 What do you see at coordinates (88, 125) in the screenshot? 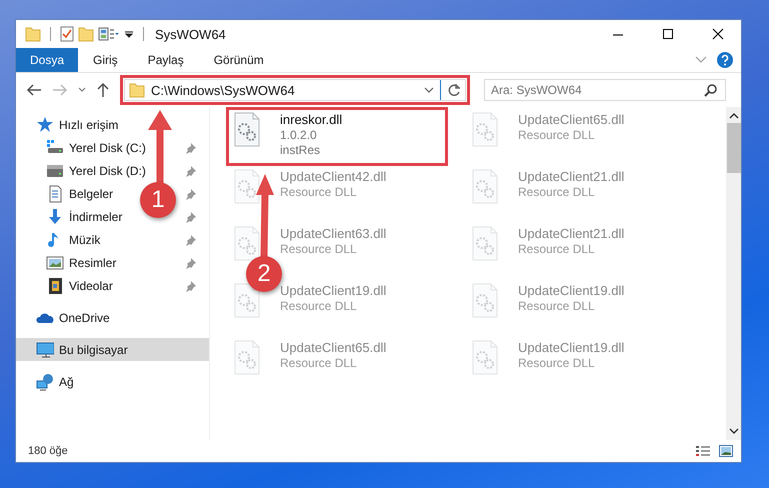
I see `sidebar-label: Hızlı erişim` at bounding box center [88, 125].